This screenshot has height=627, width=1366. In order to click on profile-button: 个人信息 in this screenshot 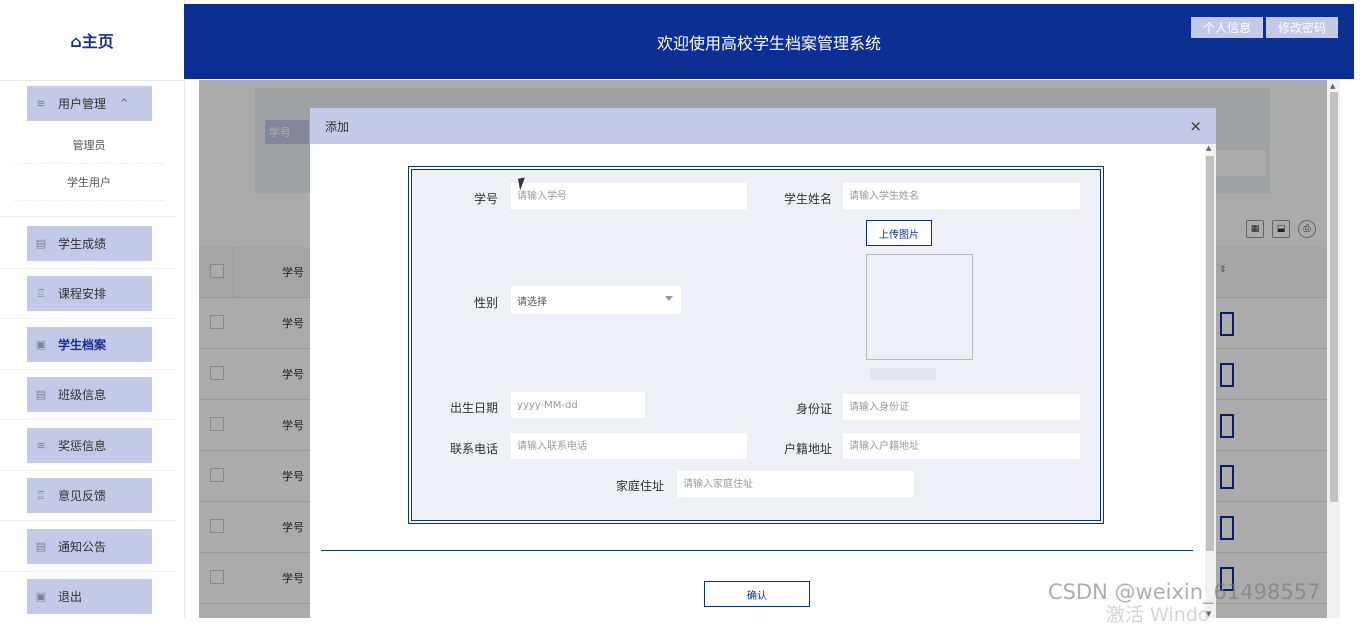, I will do `click(1227, 27)`.